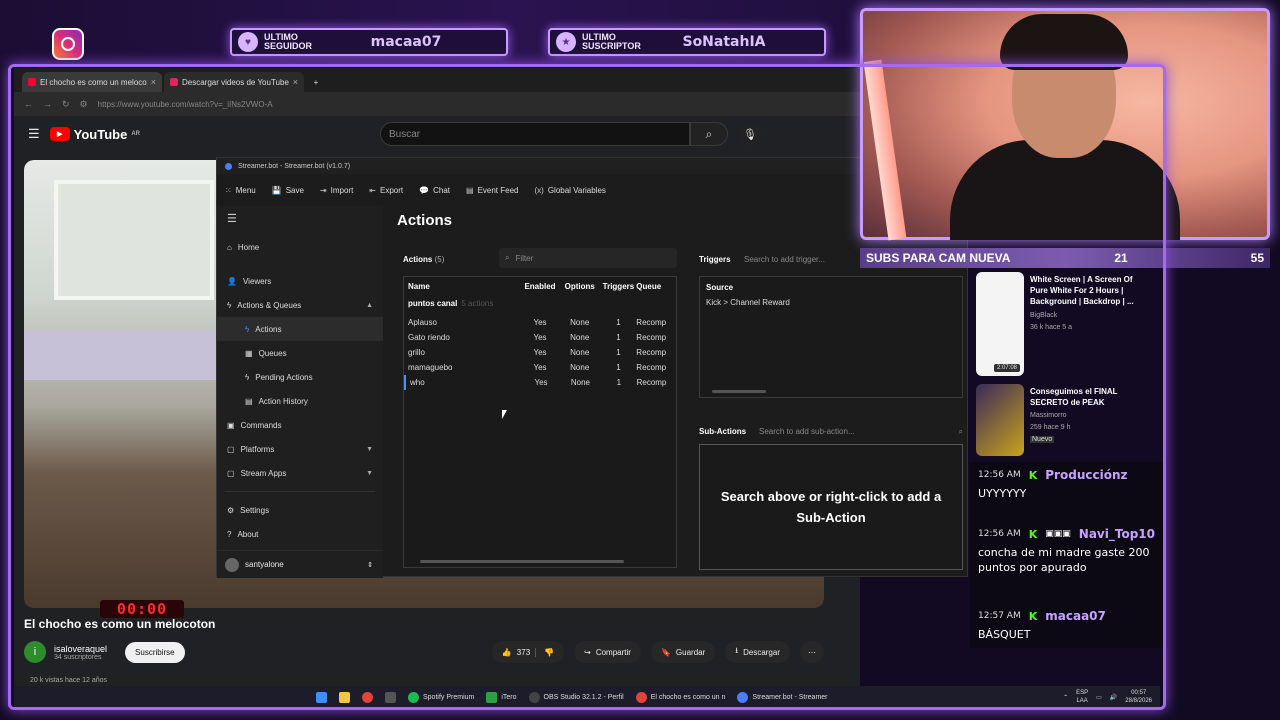 Image resolution: width=1280 pixels, height=720 pixels. I want to click on taskbar-label: Streamer.bot - Streamer, so click(790, 697).